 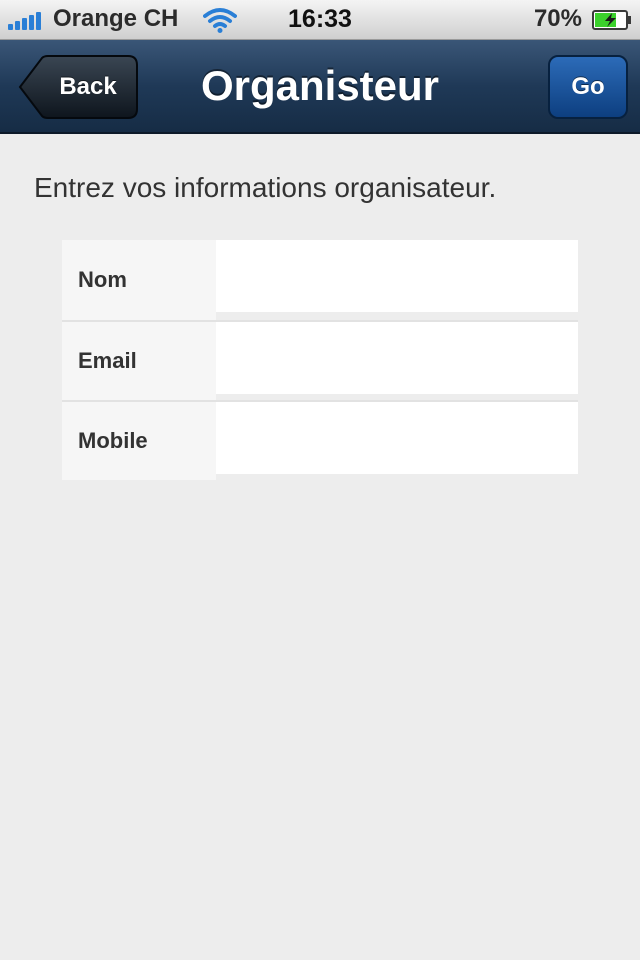 I want to click on email-field, so click(x=397, y=358).